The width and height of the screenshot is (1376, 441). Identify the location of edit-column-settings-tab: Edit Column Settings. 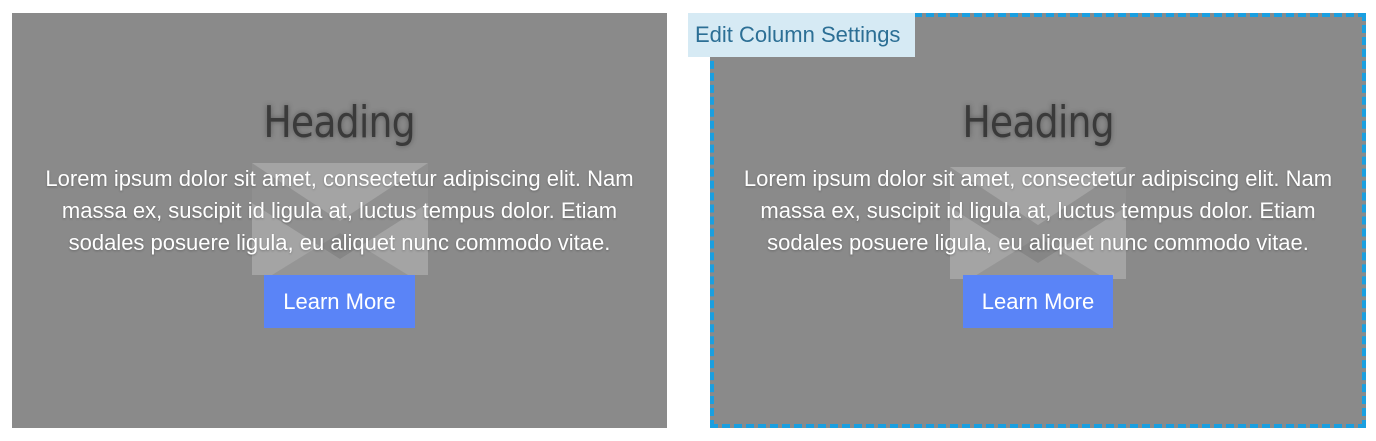
(801, 35).